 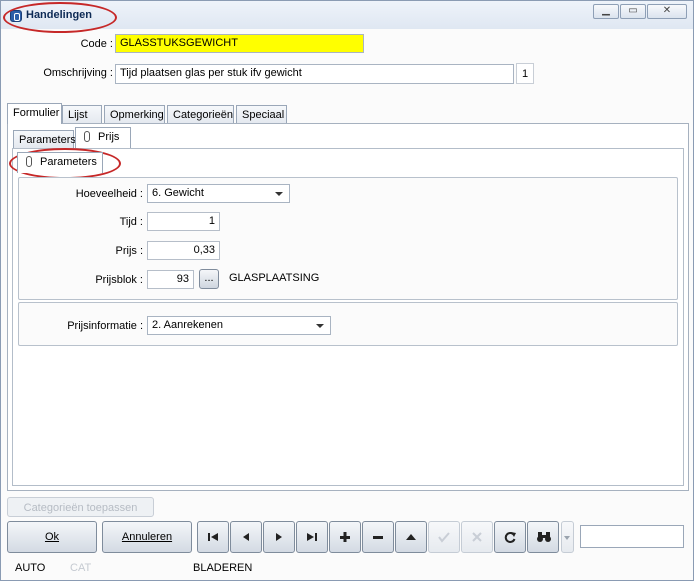 I want to click on tijd-label: Tijd :, so click(x=131, y=222).